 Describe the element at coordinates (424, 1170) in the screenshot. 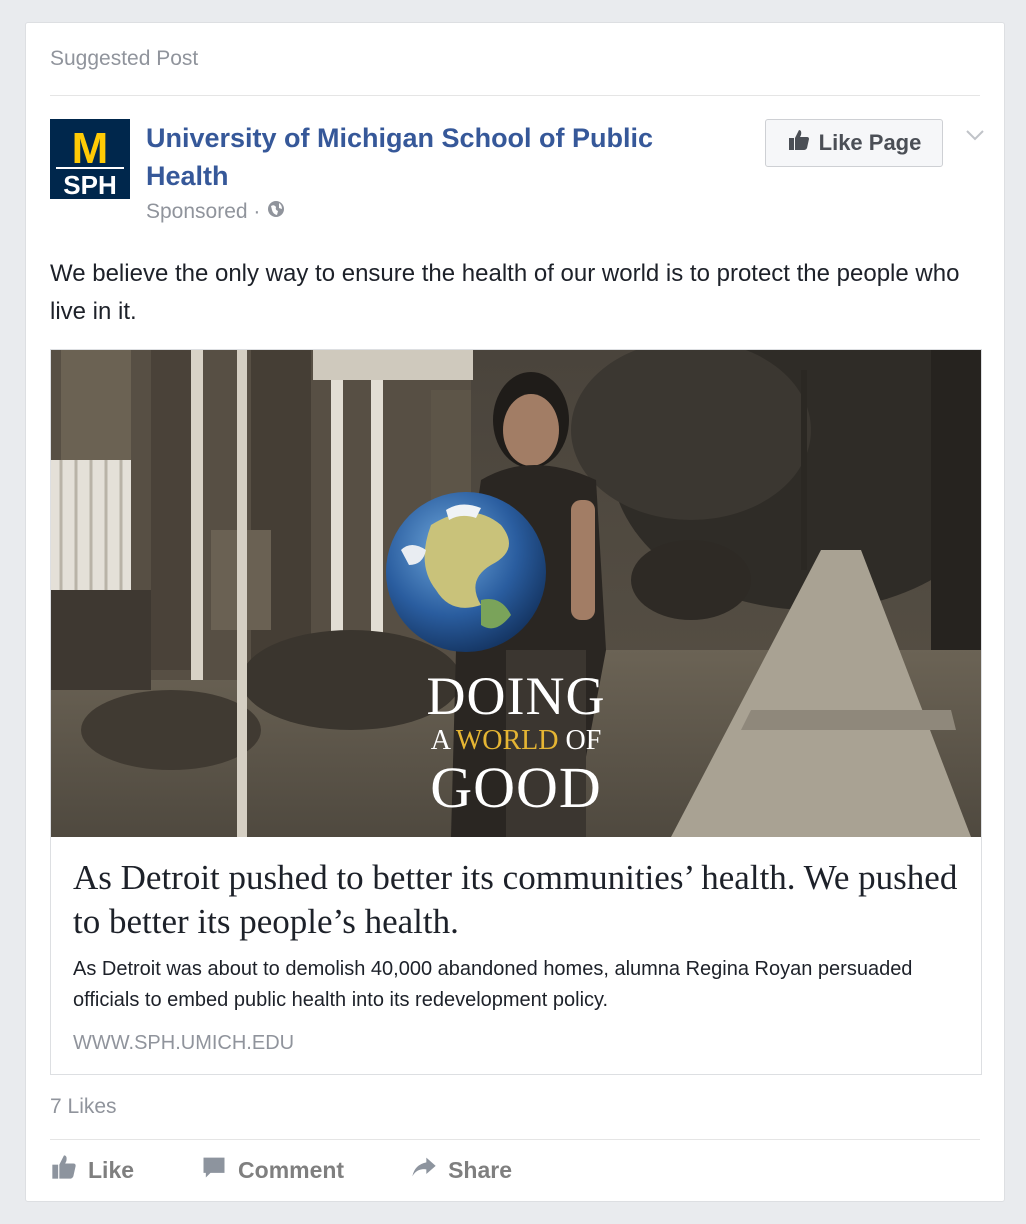

I see `share-arrow-icon` at that location.